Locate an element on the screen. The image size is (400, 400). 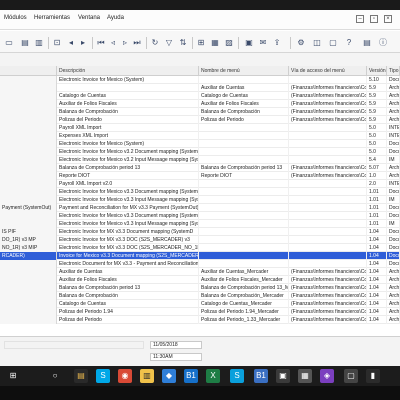
menu-ventana: Ventana is located at coordinates (89, 18).